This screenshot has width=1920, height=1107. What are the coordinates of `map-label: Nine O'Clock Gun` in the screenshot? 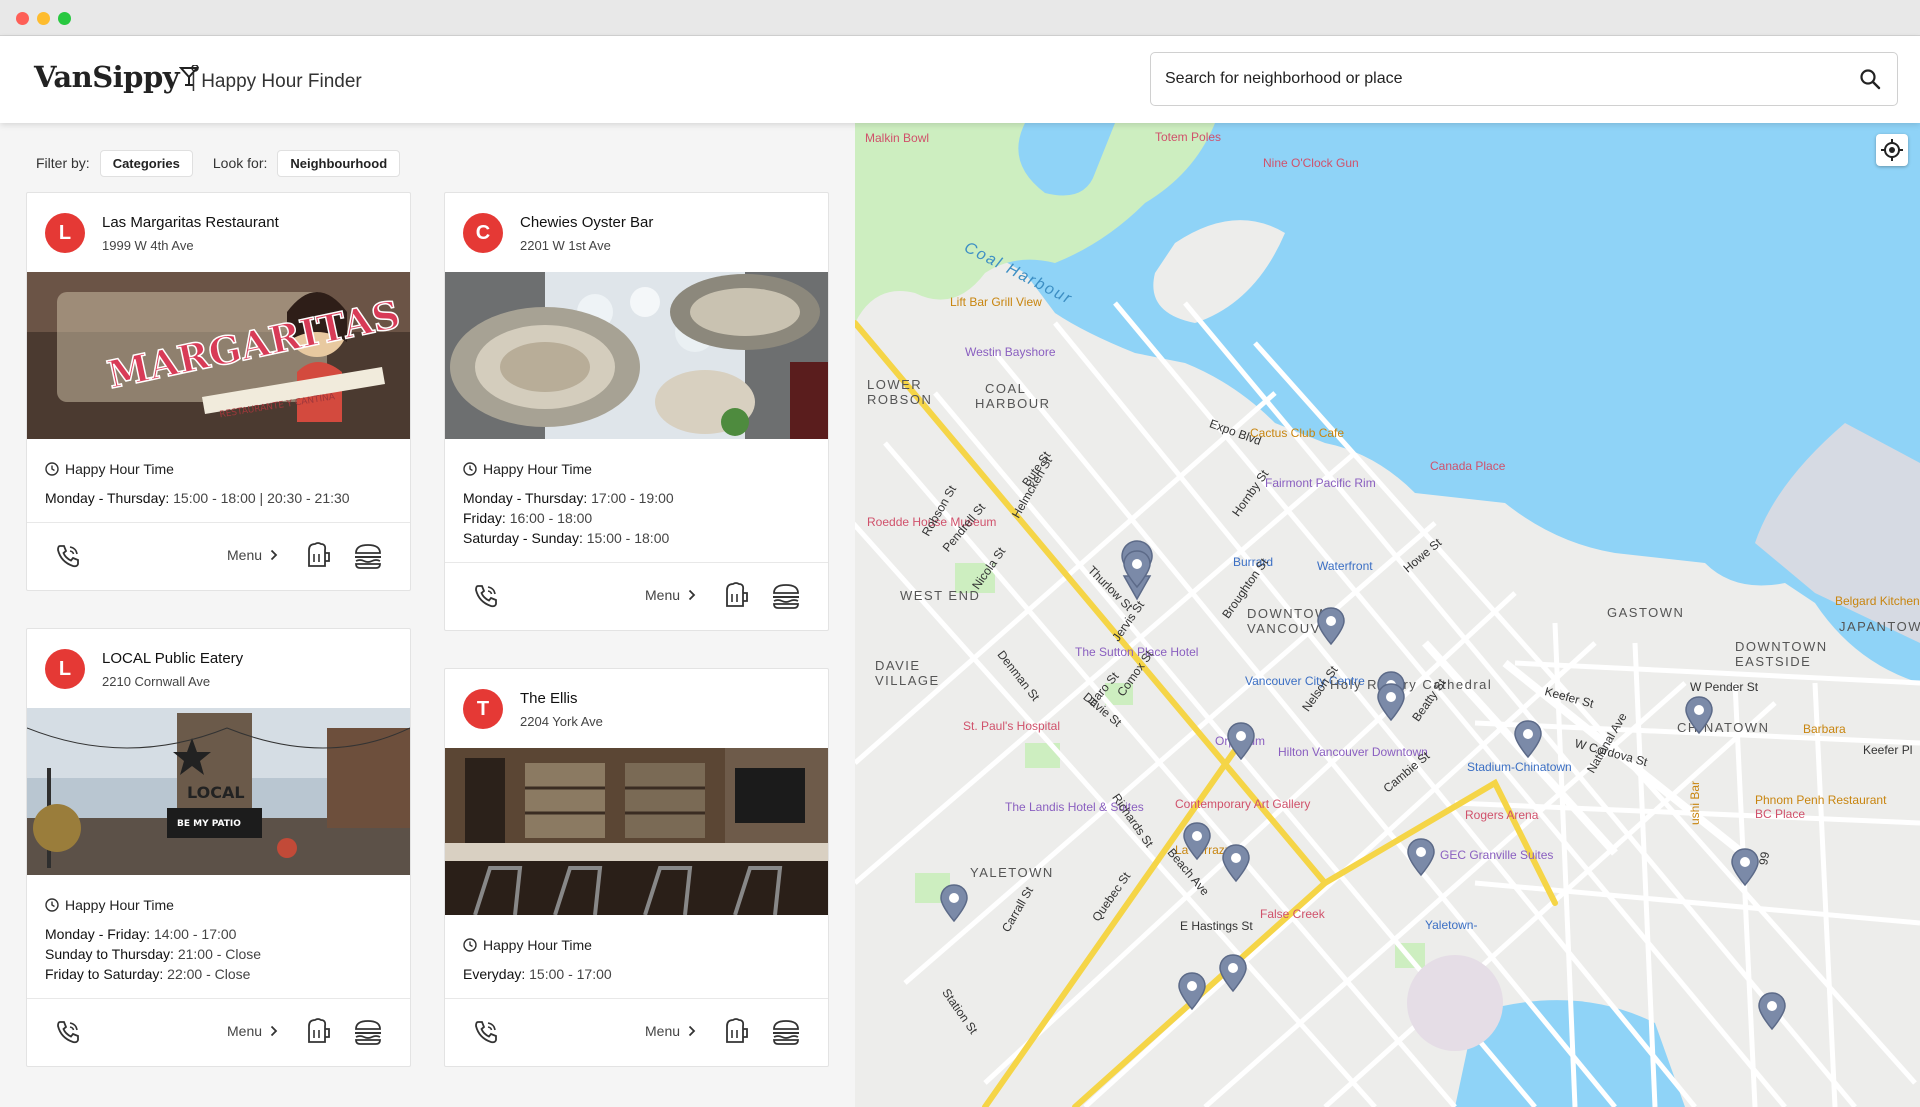 It's located at (1311, 163).